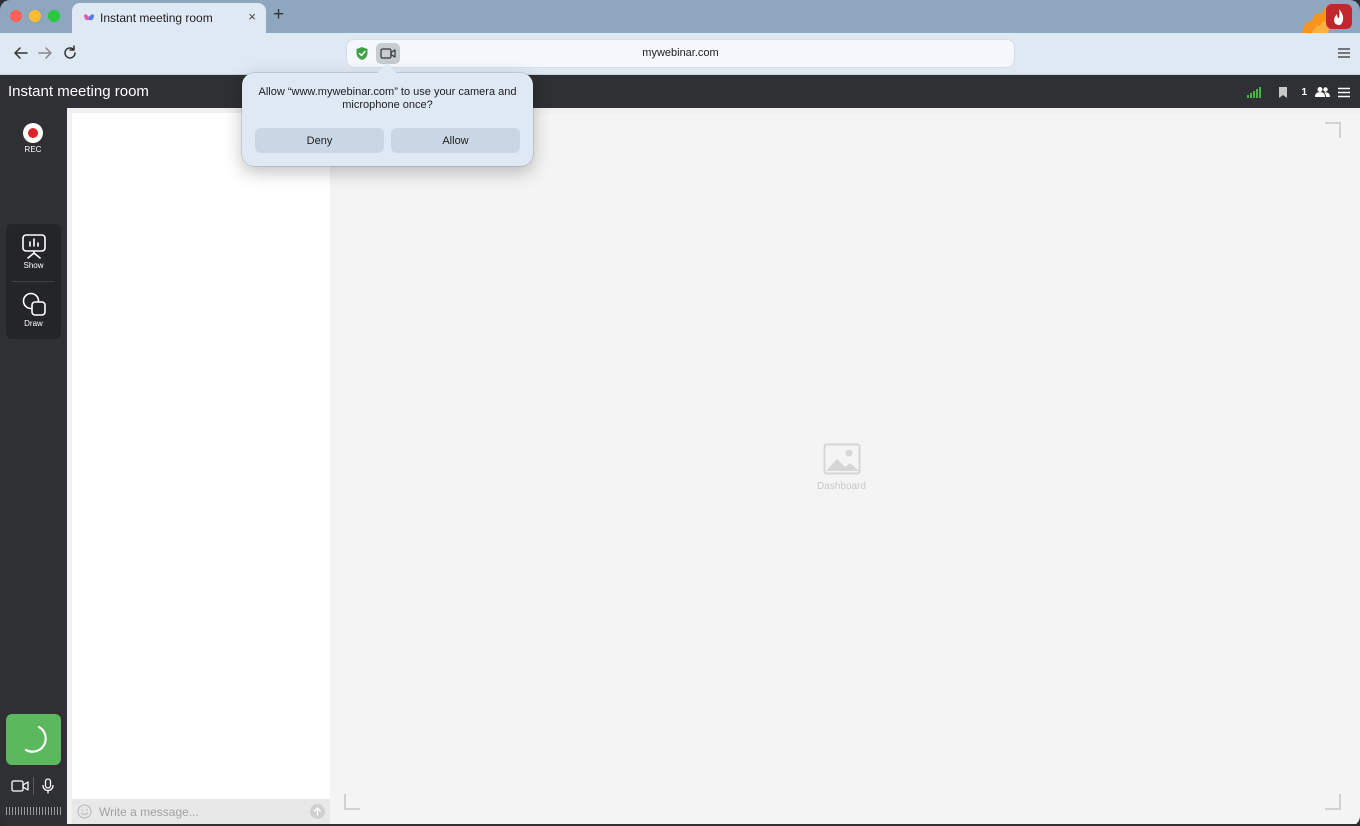  Describe the element at coordinates (78, 91) in the screenshot. I see `room-title: Instant meeting room` at that location.